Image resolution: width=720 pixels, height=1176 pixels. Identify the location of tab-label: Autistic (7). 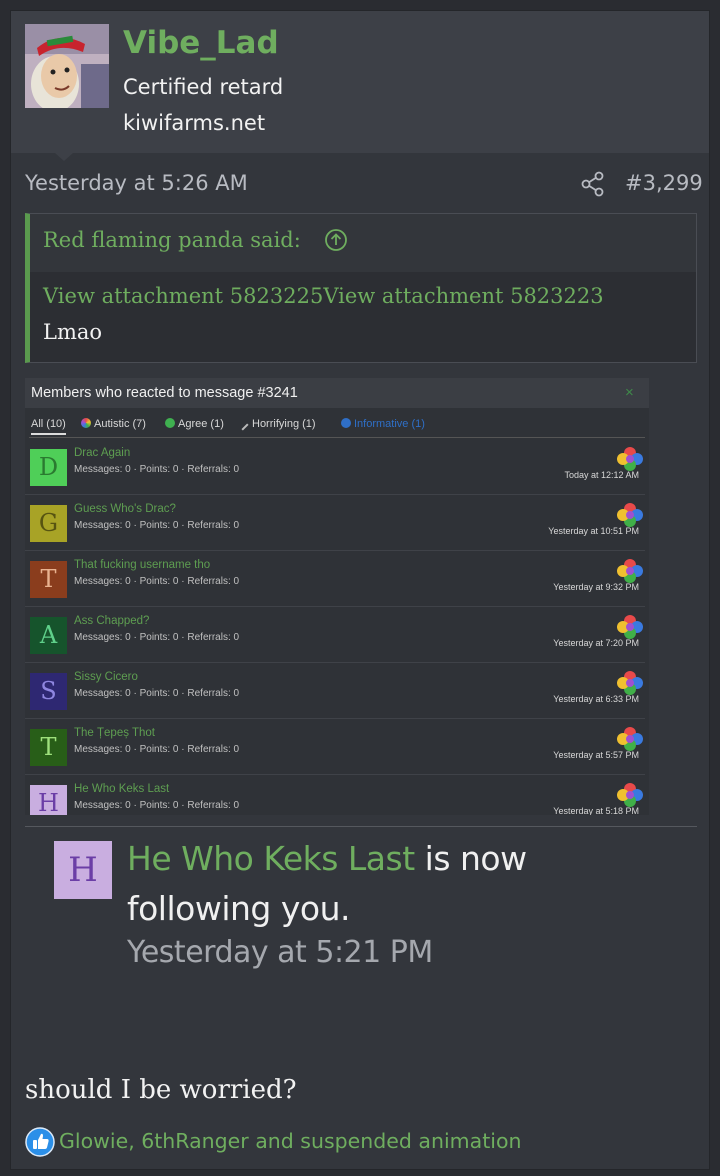
(120, 424).